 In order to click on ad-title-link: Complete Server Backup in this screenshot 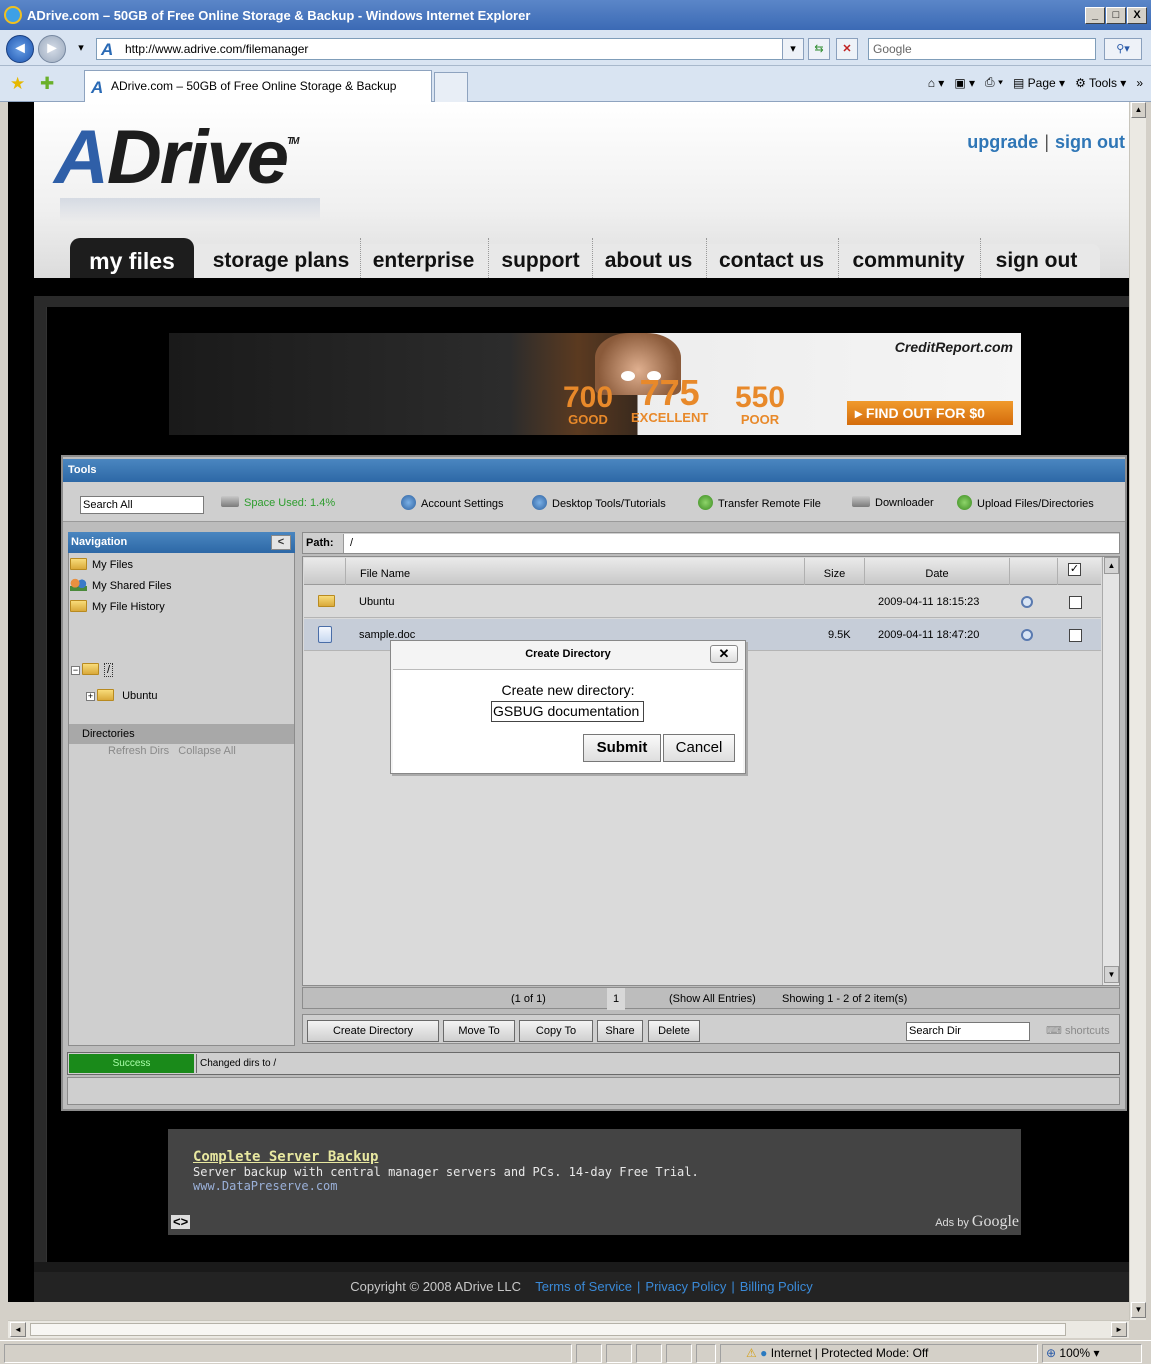, I will do `click(285, 1157)`.